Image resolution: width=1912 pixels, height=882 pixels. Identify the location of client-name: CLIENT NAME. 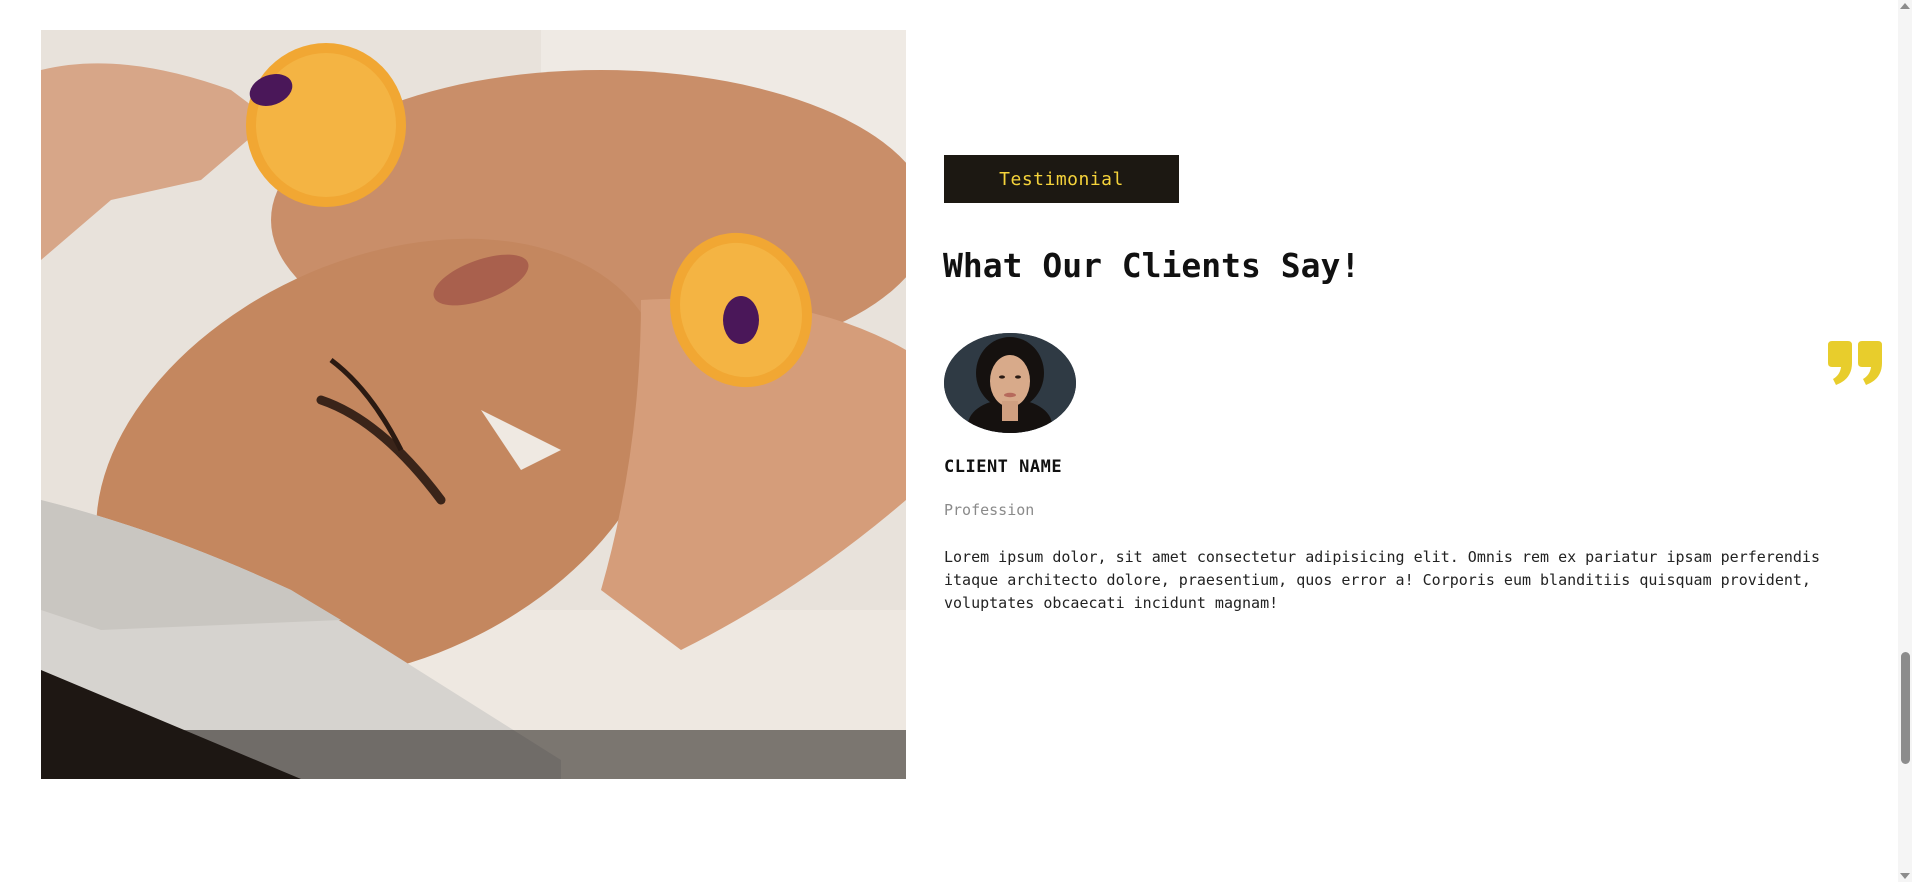
(1003, 467).